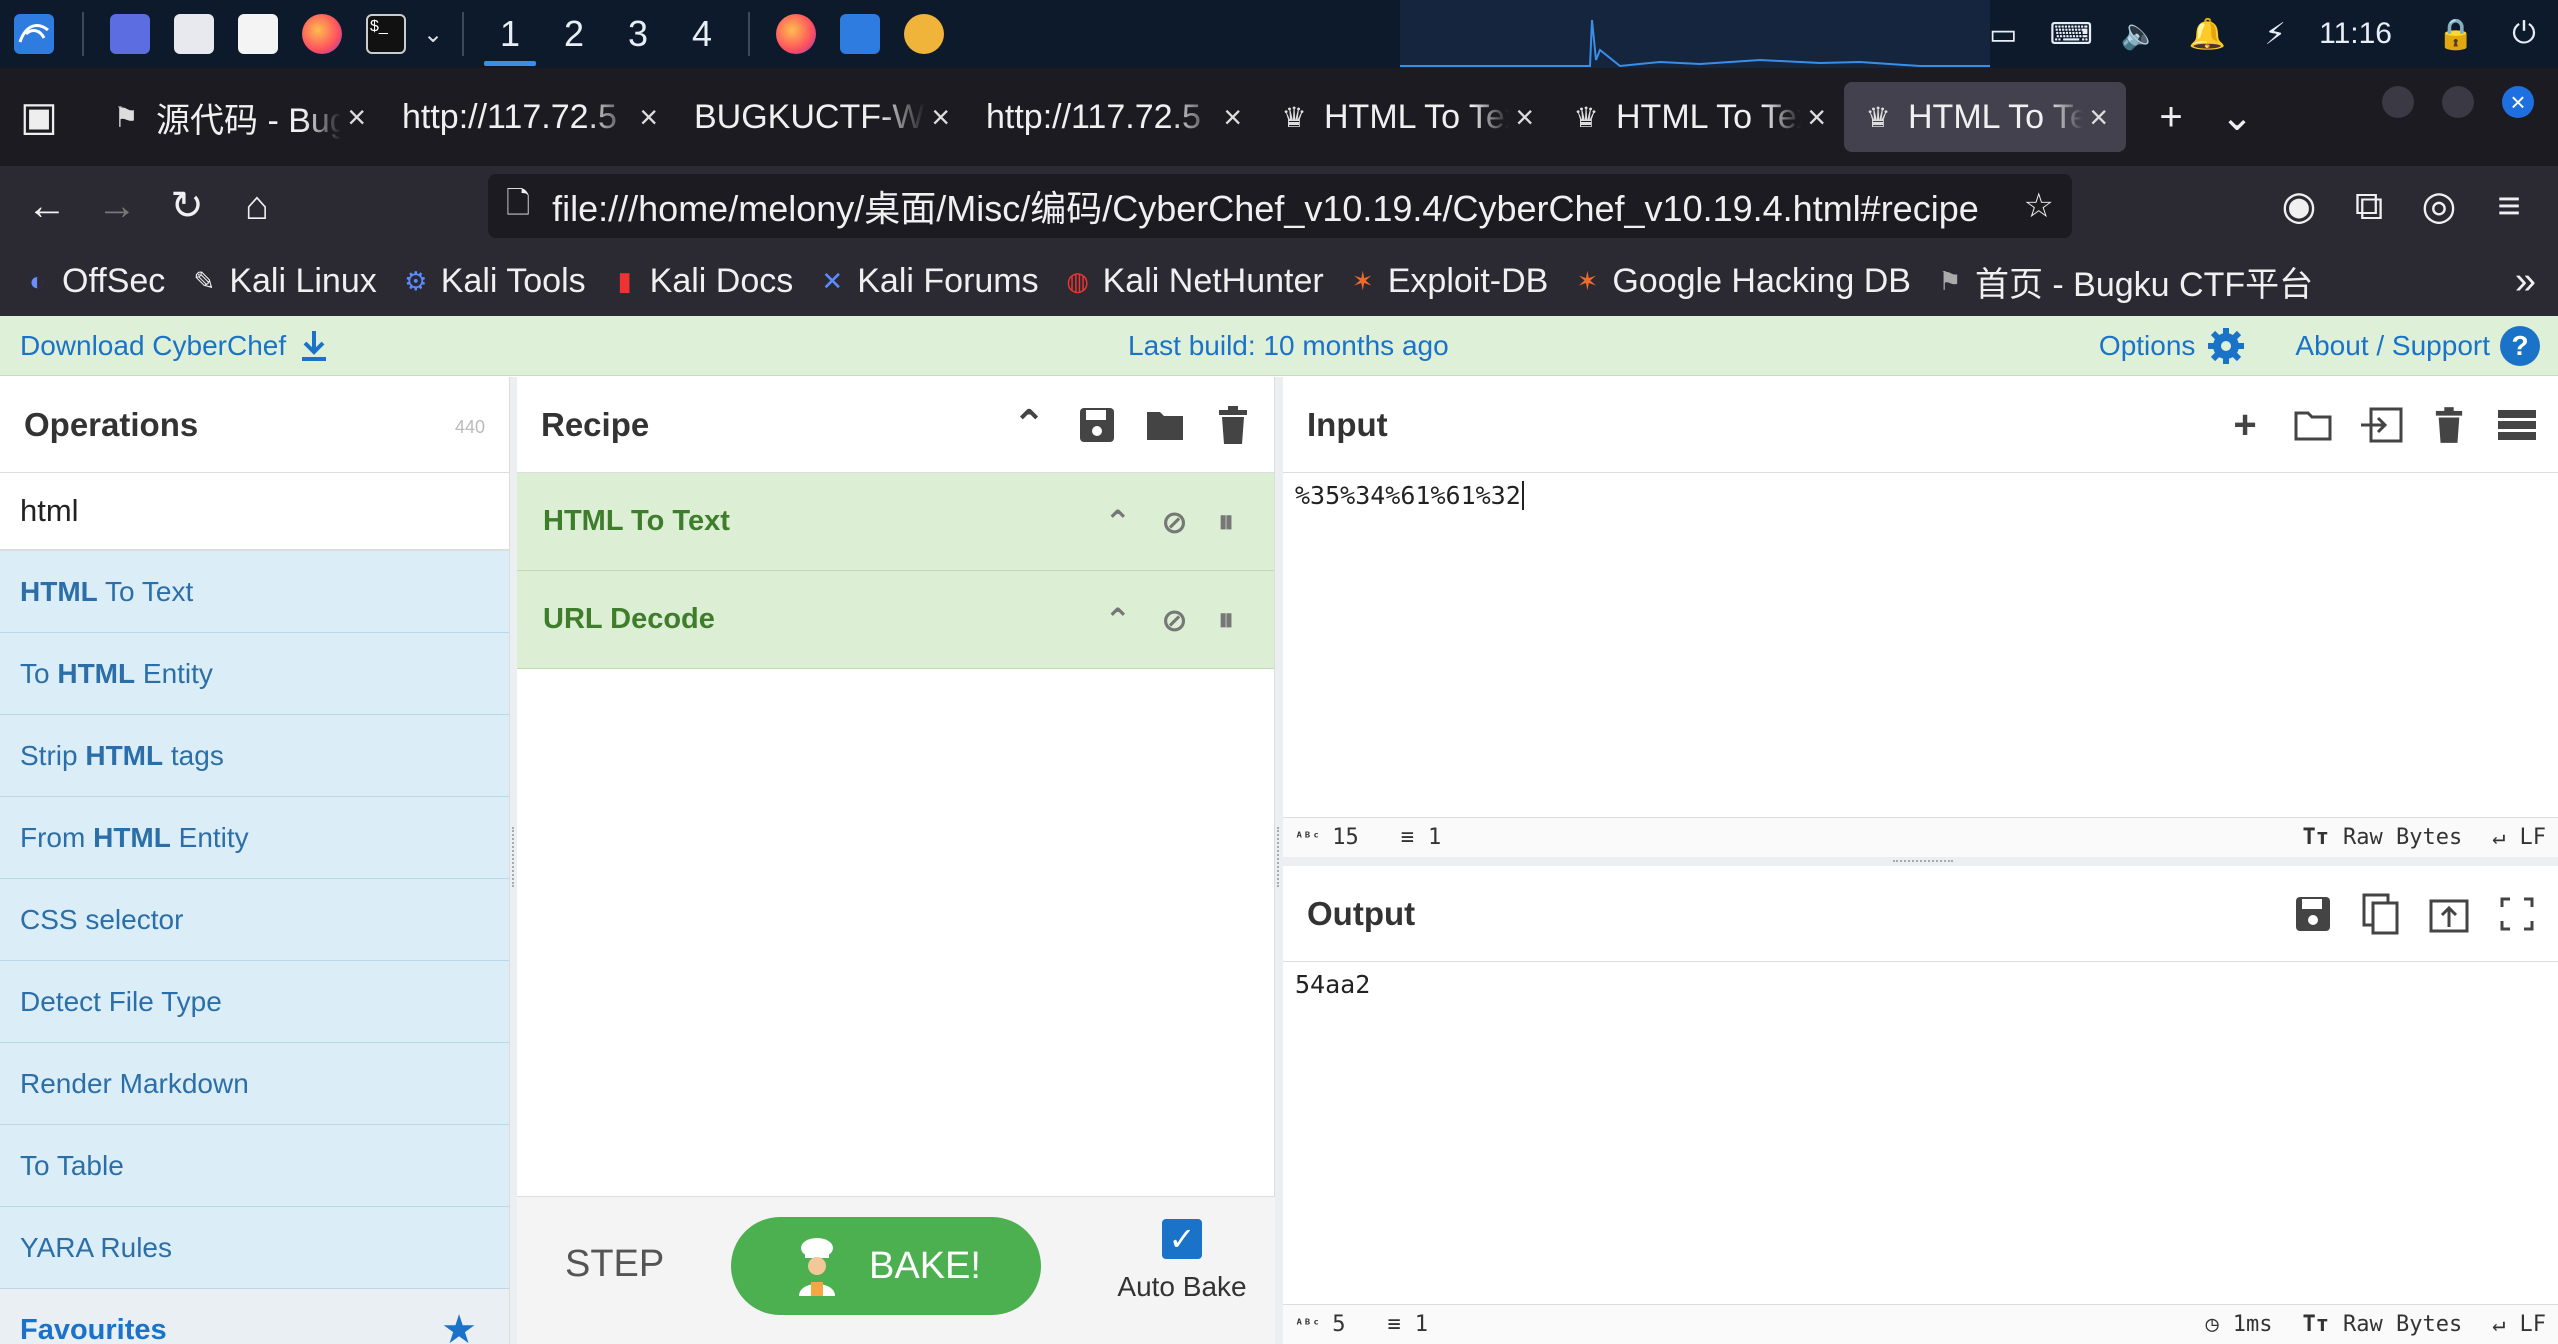 This screenshot has width=2558, height=1344. Describe the element at coordinates (886, 1266) in the screenshot. I see `bake-button: BAKE!` at that location.